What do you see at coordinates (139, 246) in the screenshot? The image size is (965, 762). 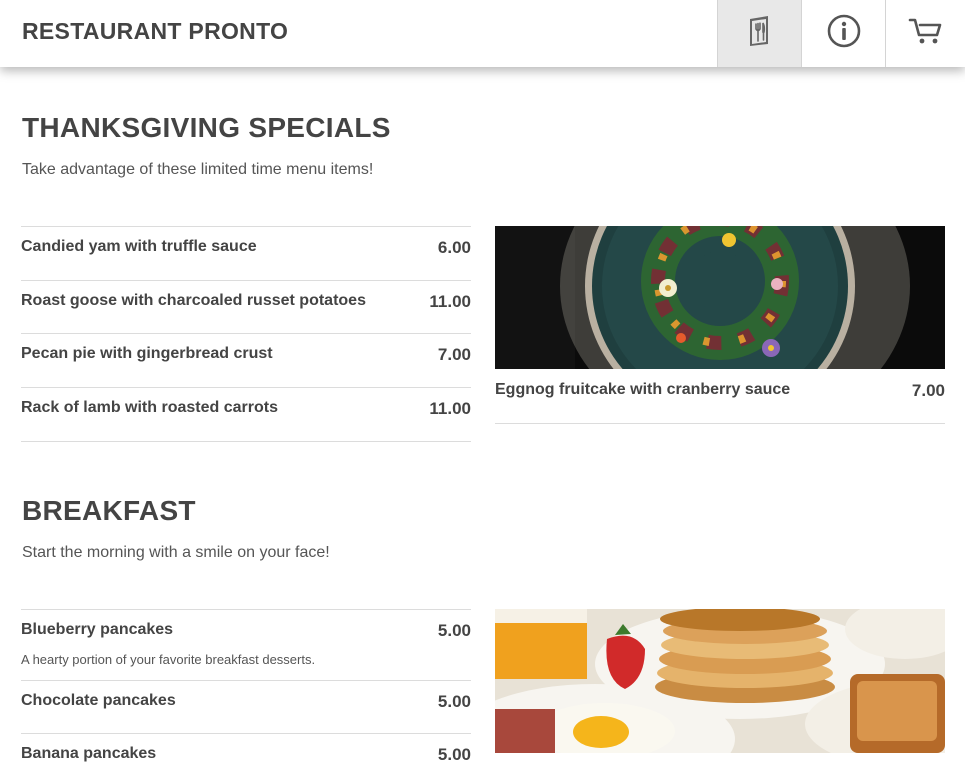 I see `menu-item-name: Candied yam with truffle sauce` at bounding box center [139, 246].